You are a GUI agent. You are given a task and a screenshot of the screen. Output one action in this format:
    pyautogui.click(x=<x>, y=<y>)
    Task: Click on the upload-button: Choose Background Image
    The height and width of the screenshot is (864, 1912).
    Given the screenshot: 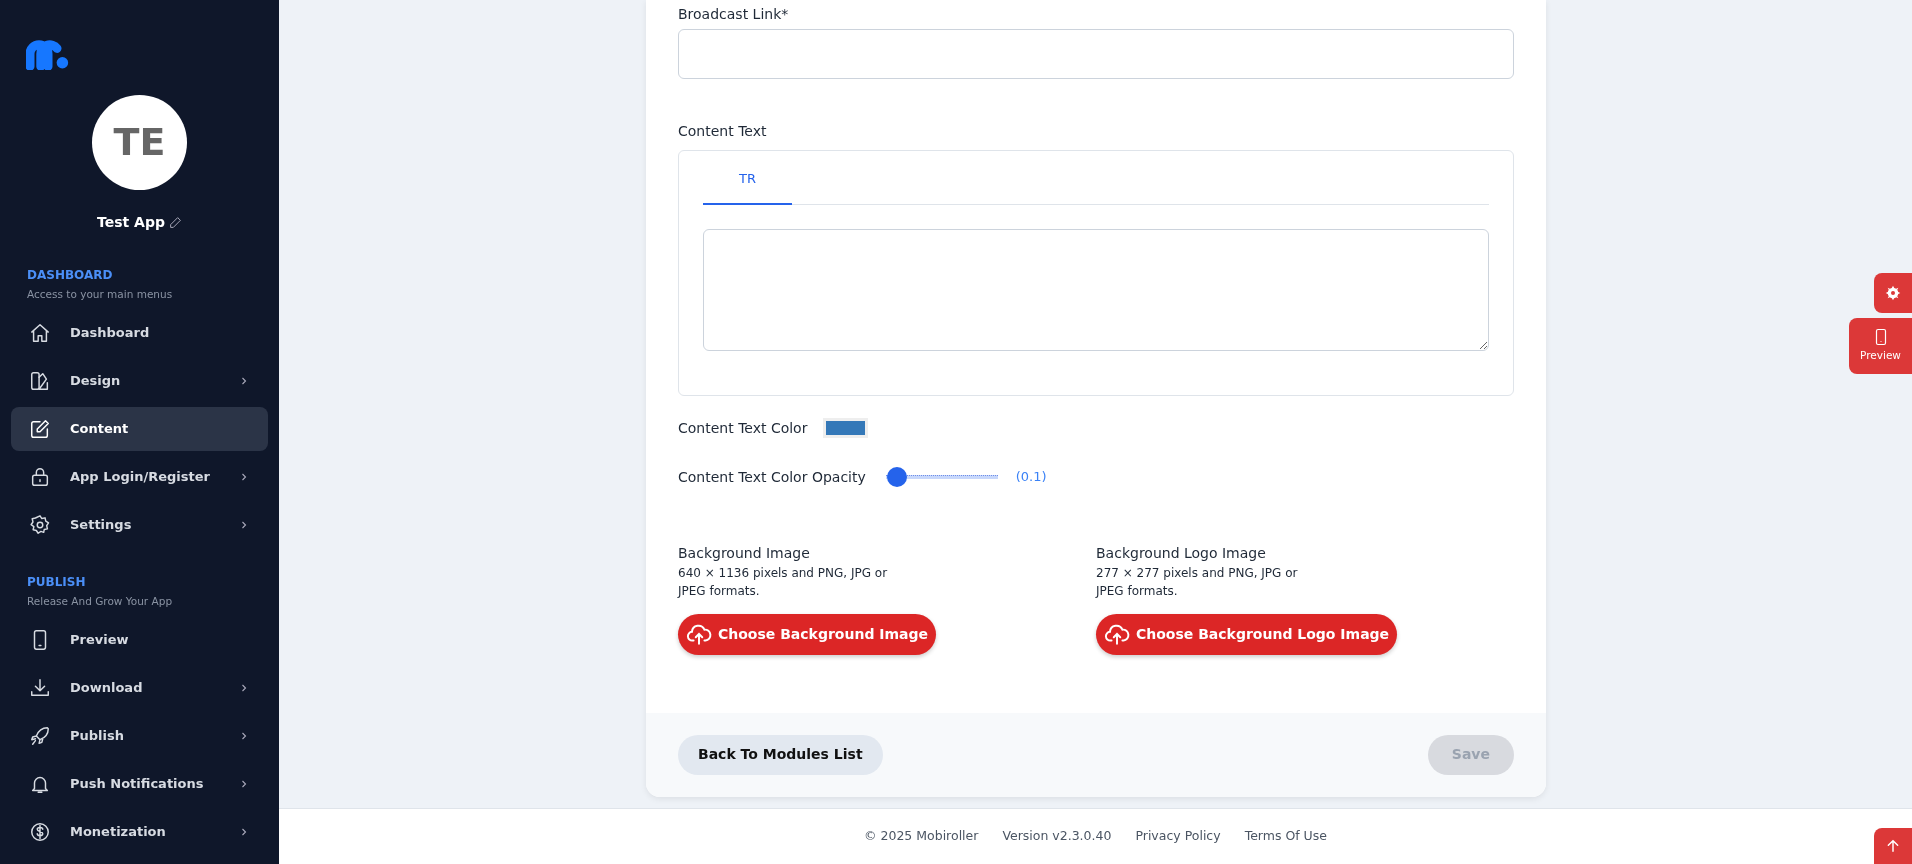 What is the action you would take?
    pyautogui.click(x=807, y=634)
    